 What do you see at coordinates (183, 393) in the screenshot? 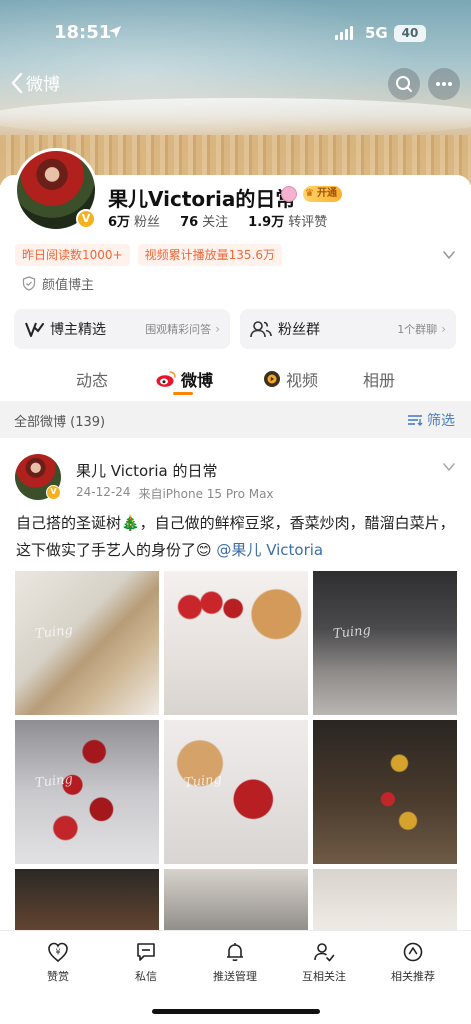
I see `active-tab-indicator` at bounding box center [183, 393].